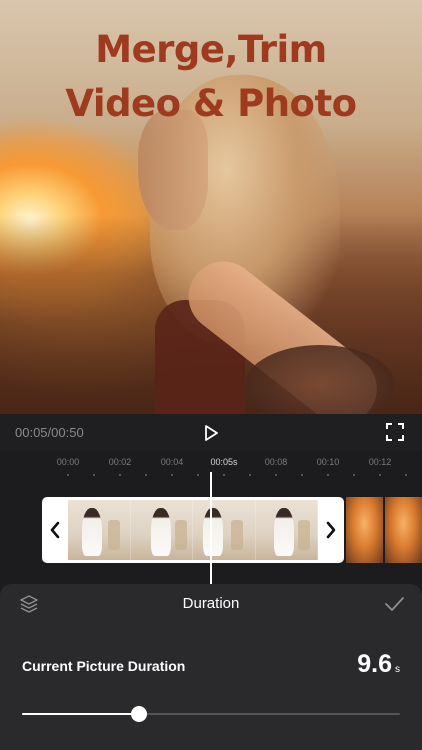 The height and width of the screenshot is (750, 422). What do you see at coordinates (211, 103) in the screenshot?
I see `headline-line-2: Video & Photo` at bounding box center [211, 103].